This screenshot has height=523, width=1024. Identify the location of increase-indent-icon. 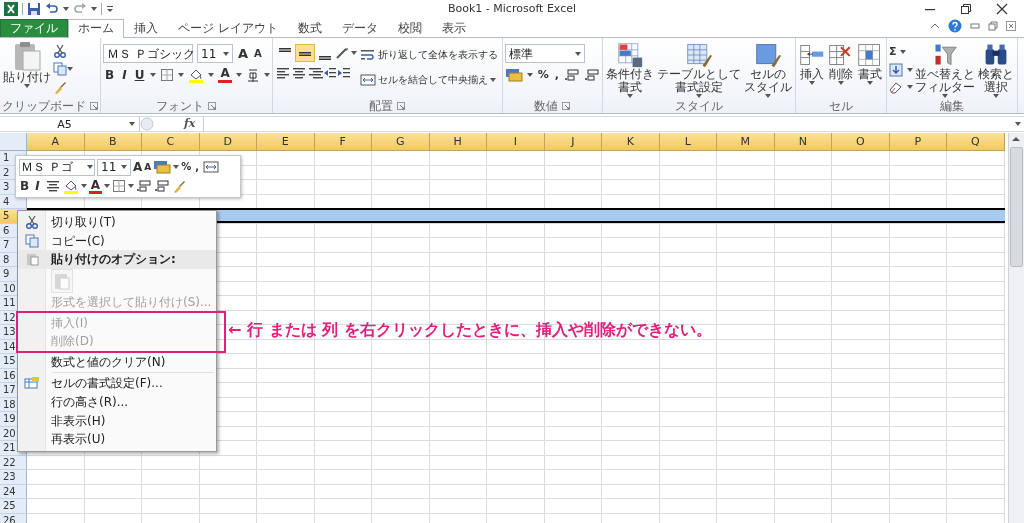
(343, 73).